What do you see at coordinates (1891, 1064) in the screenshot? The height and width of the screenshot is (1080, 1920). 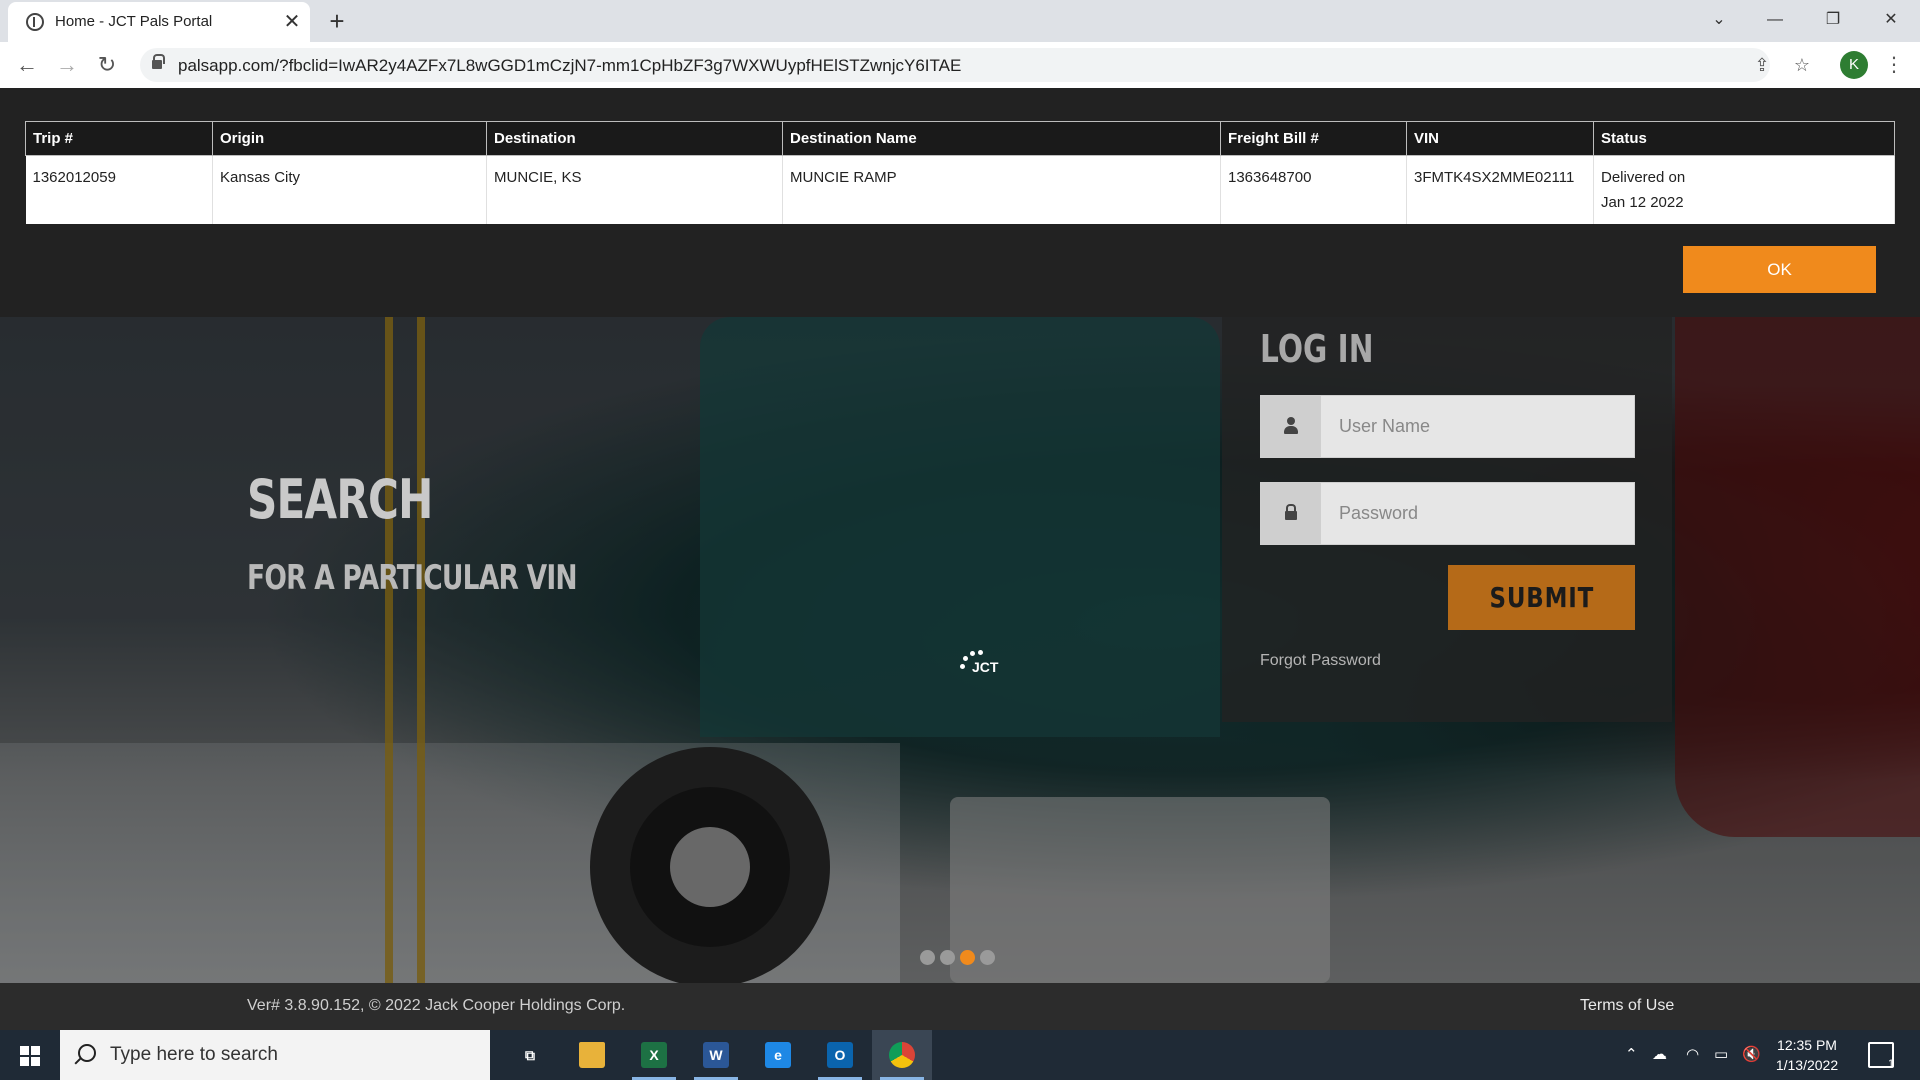 I see `notification-count: 1` at bounding box center [1891, 1064].